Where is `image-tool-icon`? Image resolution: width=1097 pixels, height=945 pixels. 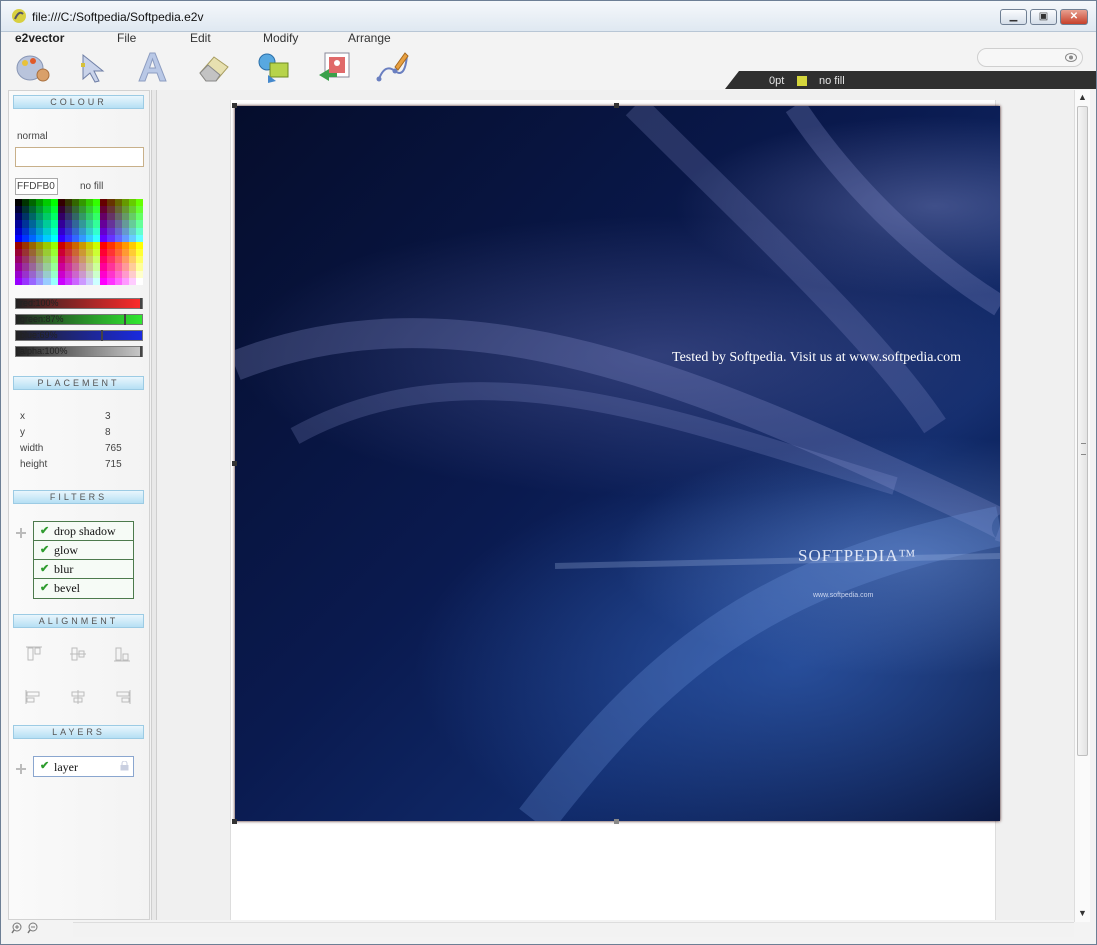 image-tool-icon is located at coordinates (335, 67).